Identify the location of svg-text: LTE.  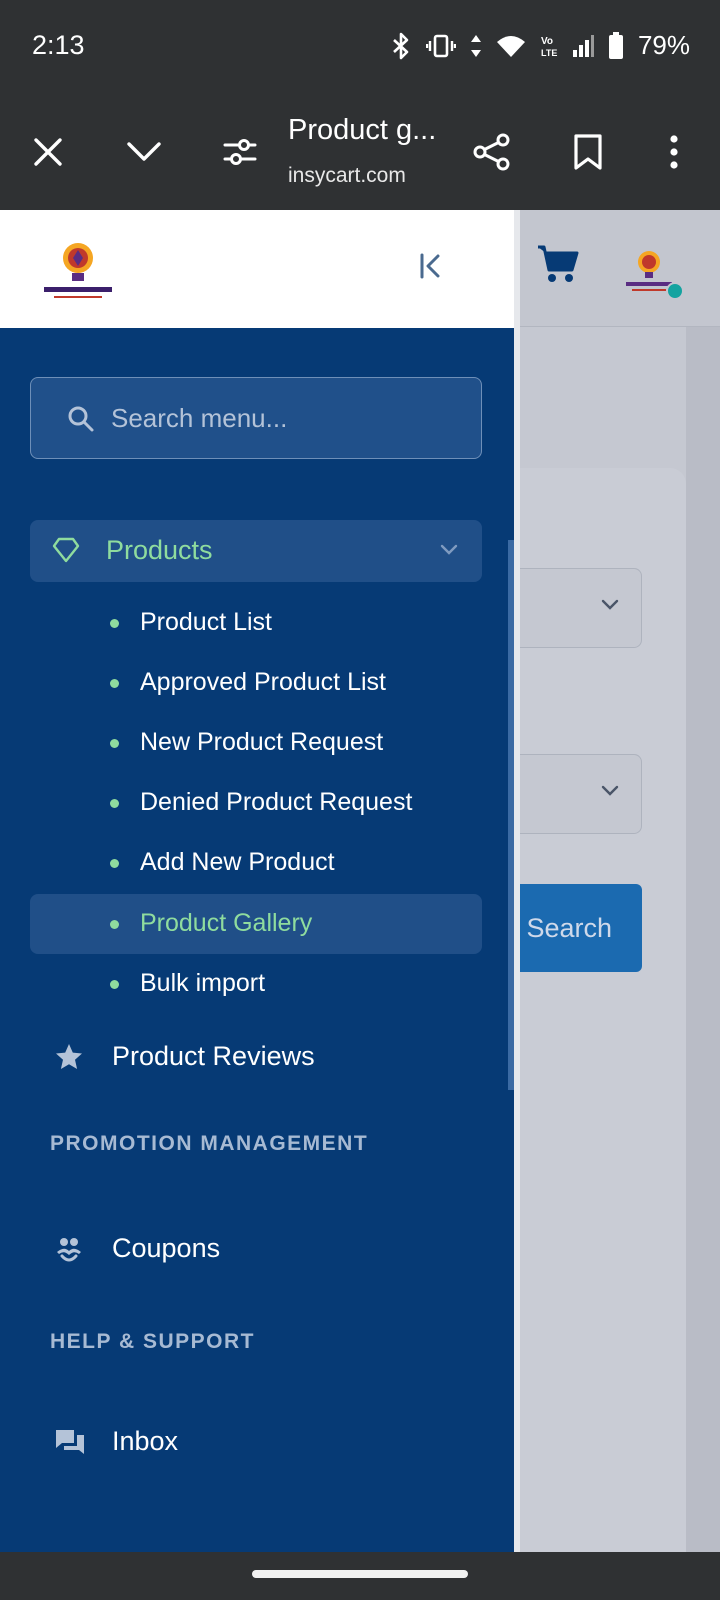
(549, 53).